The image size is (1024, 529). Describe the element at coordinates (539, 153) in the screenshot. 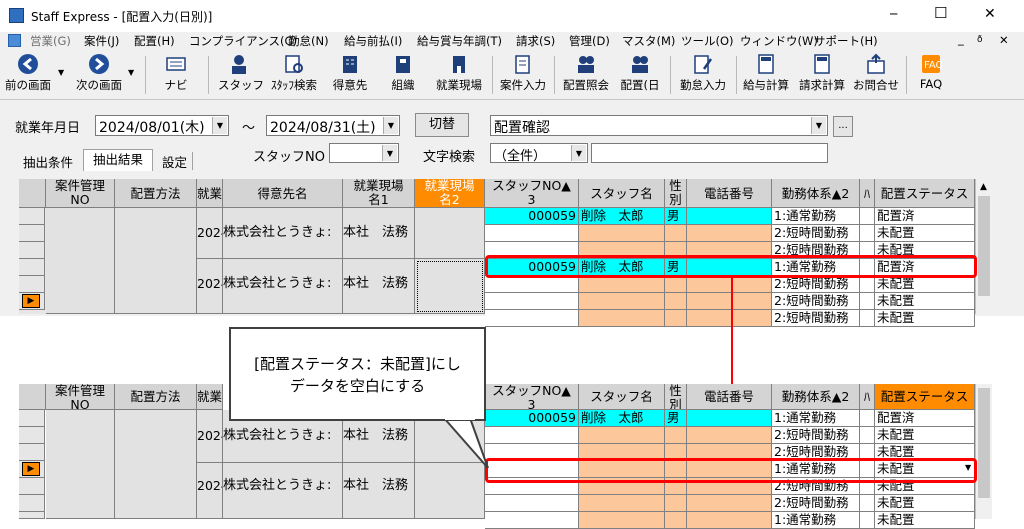

I see `text-search-mode-select: （全件） ▼` at that location.